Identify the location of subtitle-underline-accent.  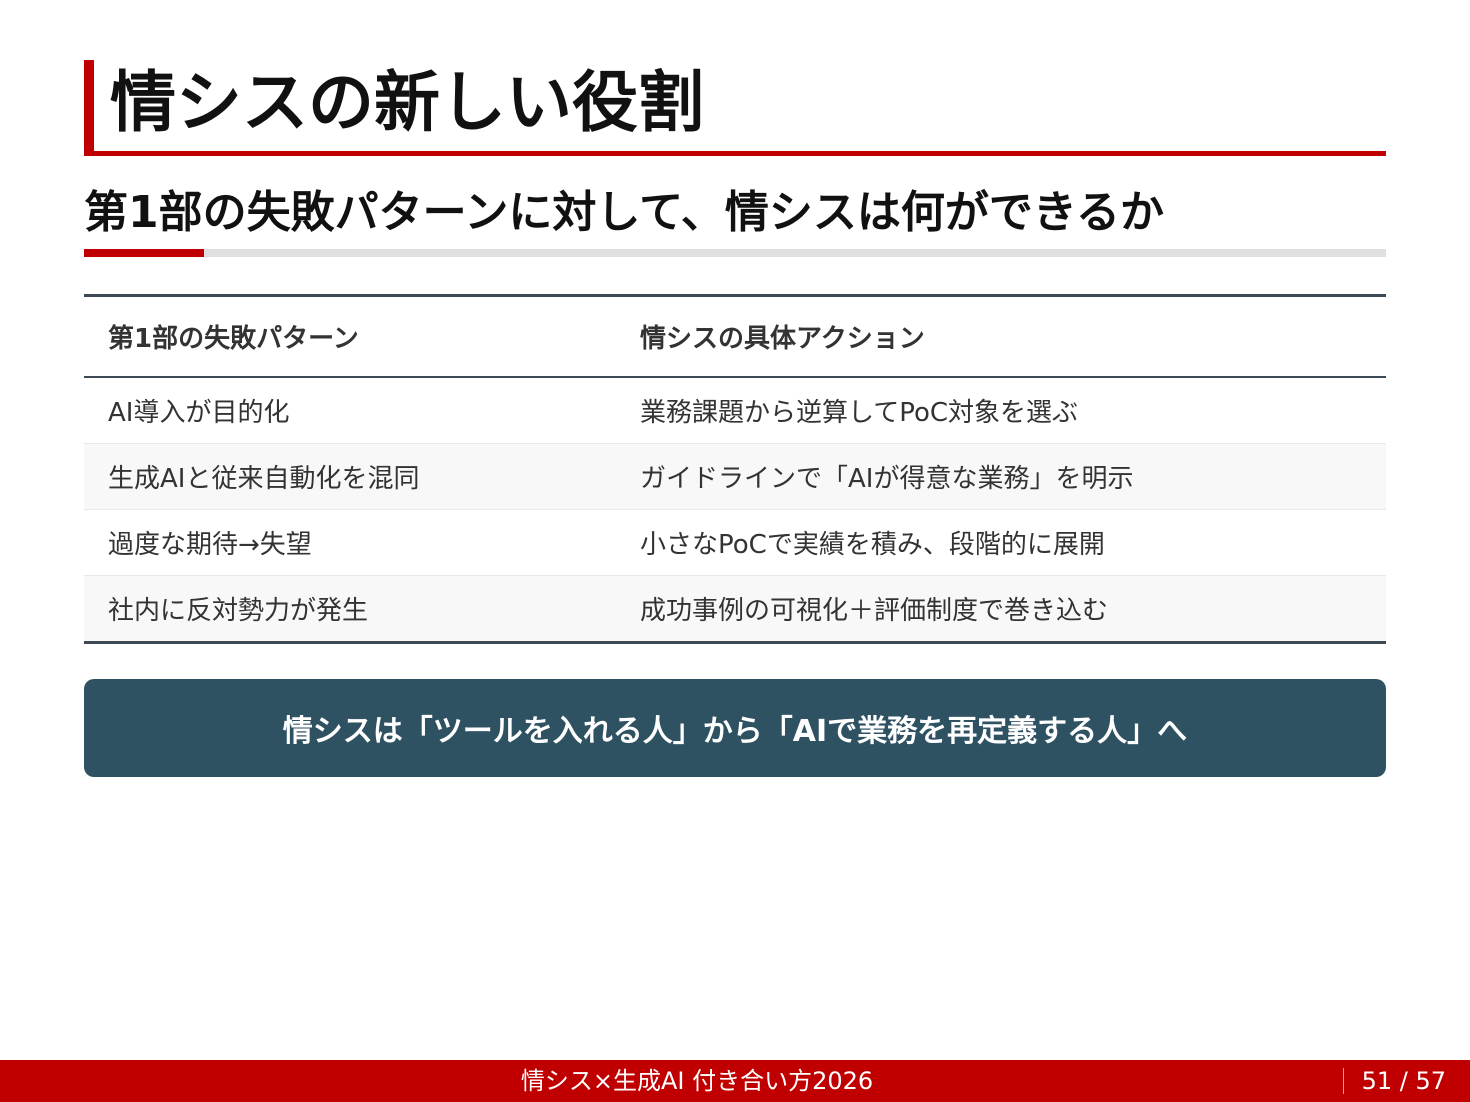
(144, 253).